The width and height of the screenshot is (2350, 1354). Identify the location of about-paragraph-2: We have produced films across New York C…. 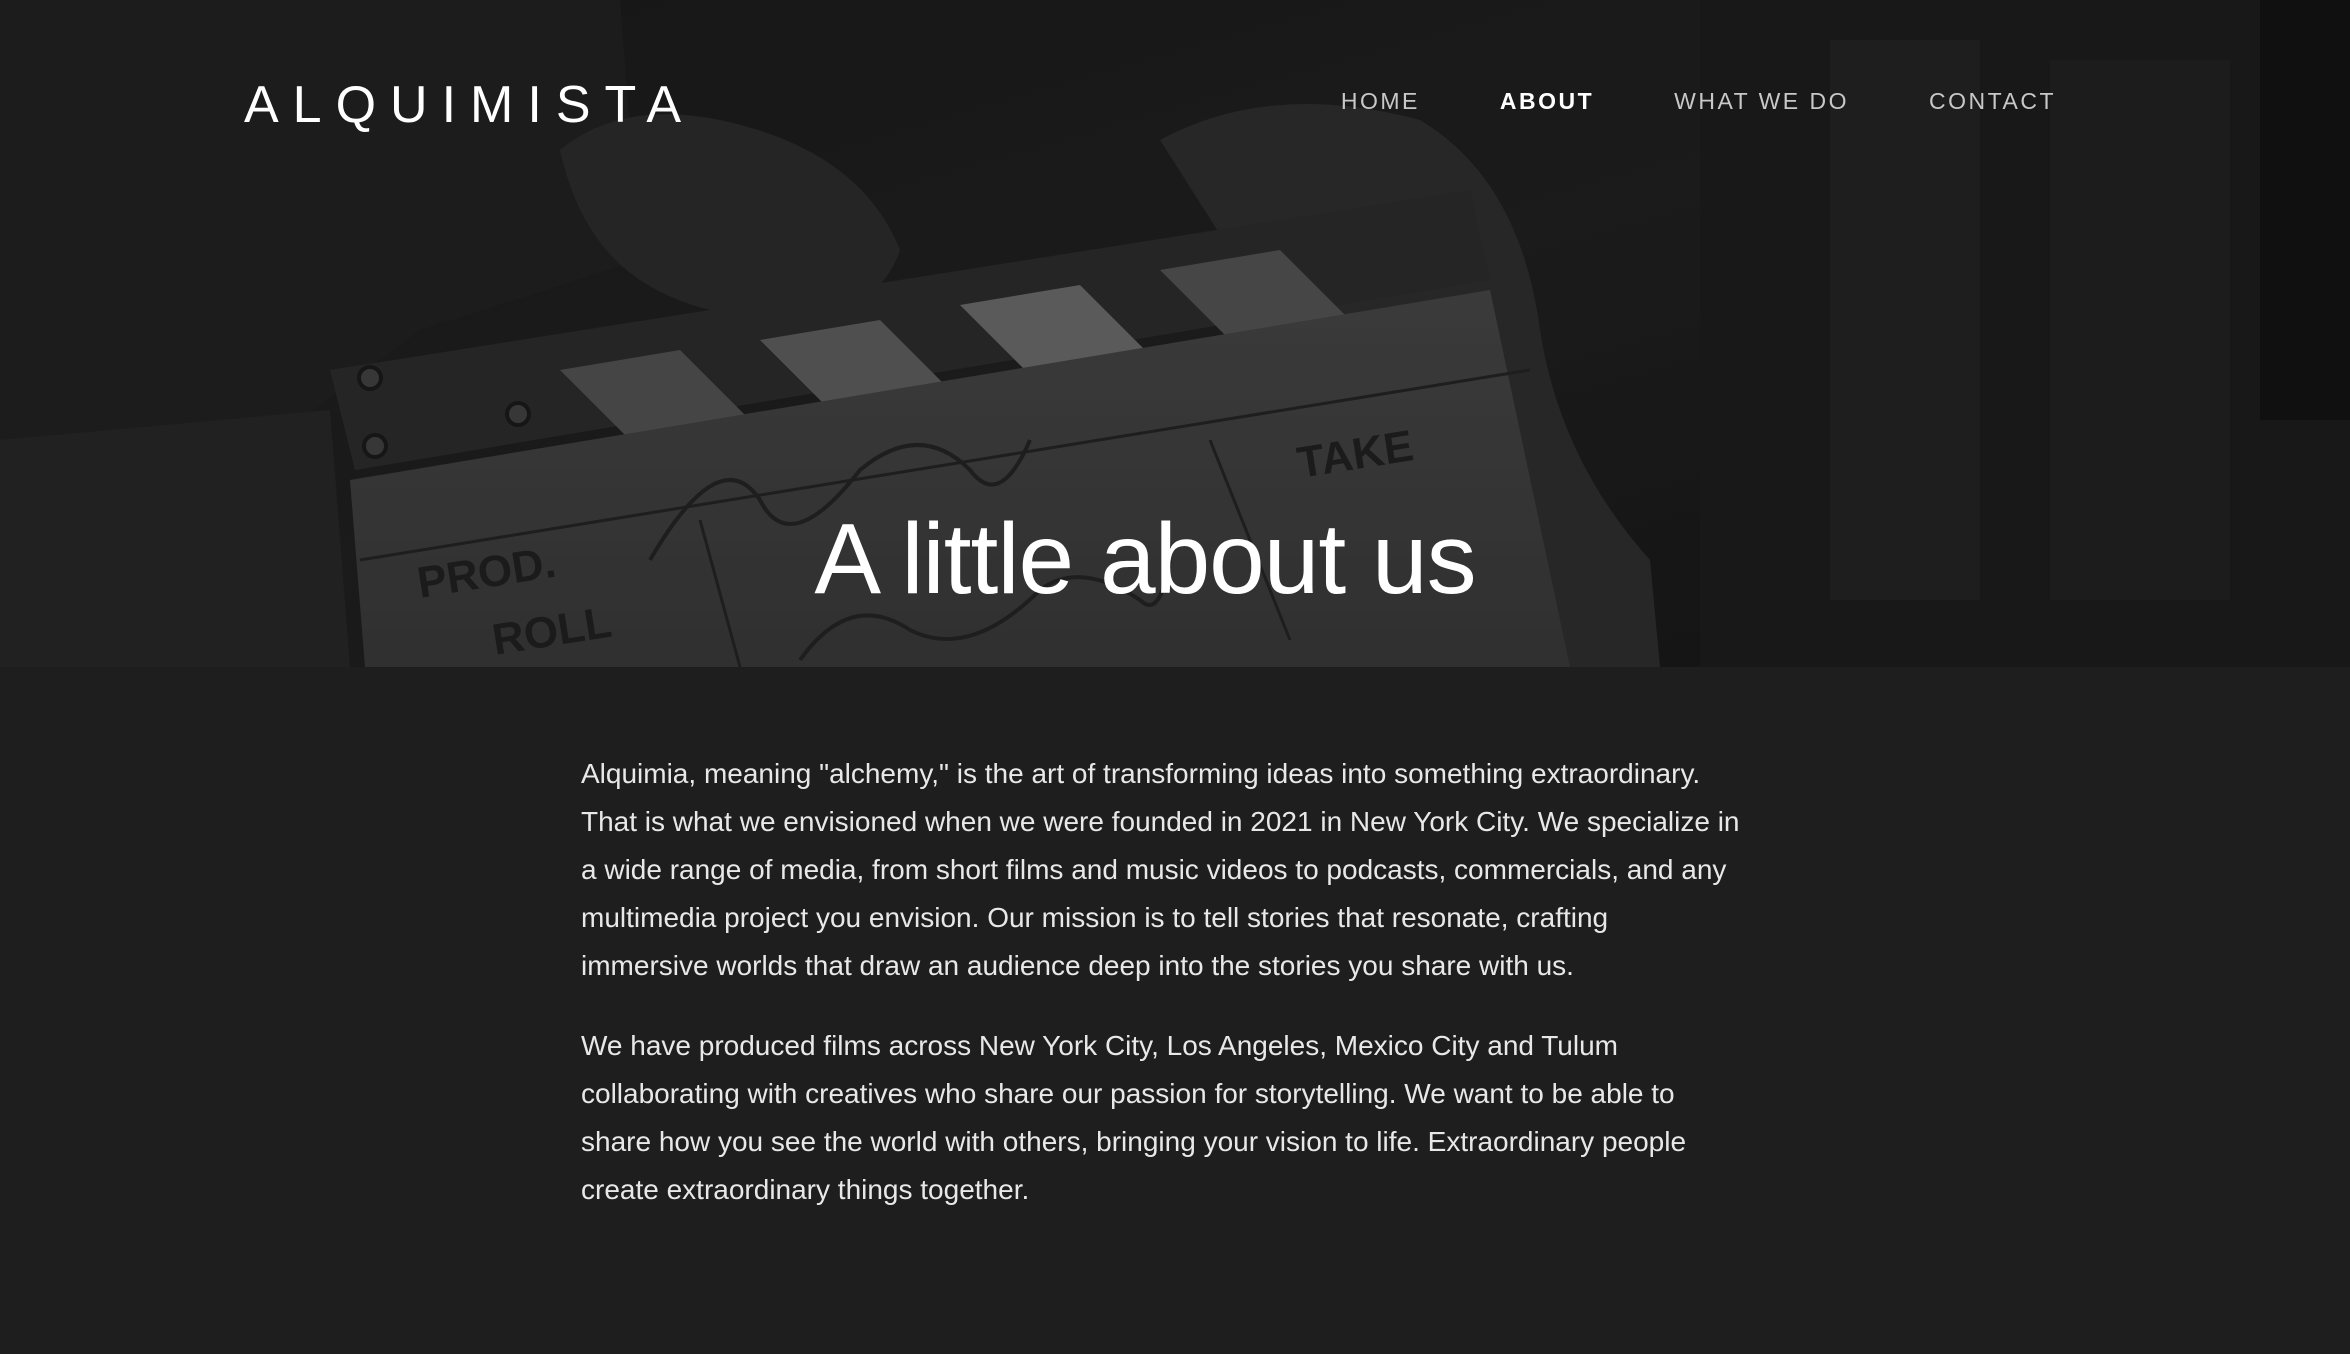
(1134, 1117).